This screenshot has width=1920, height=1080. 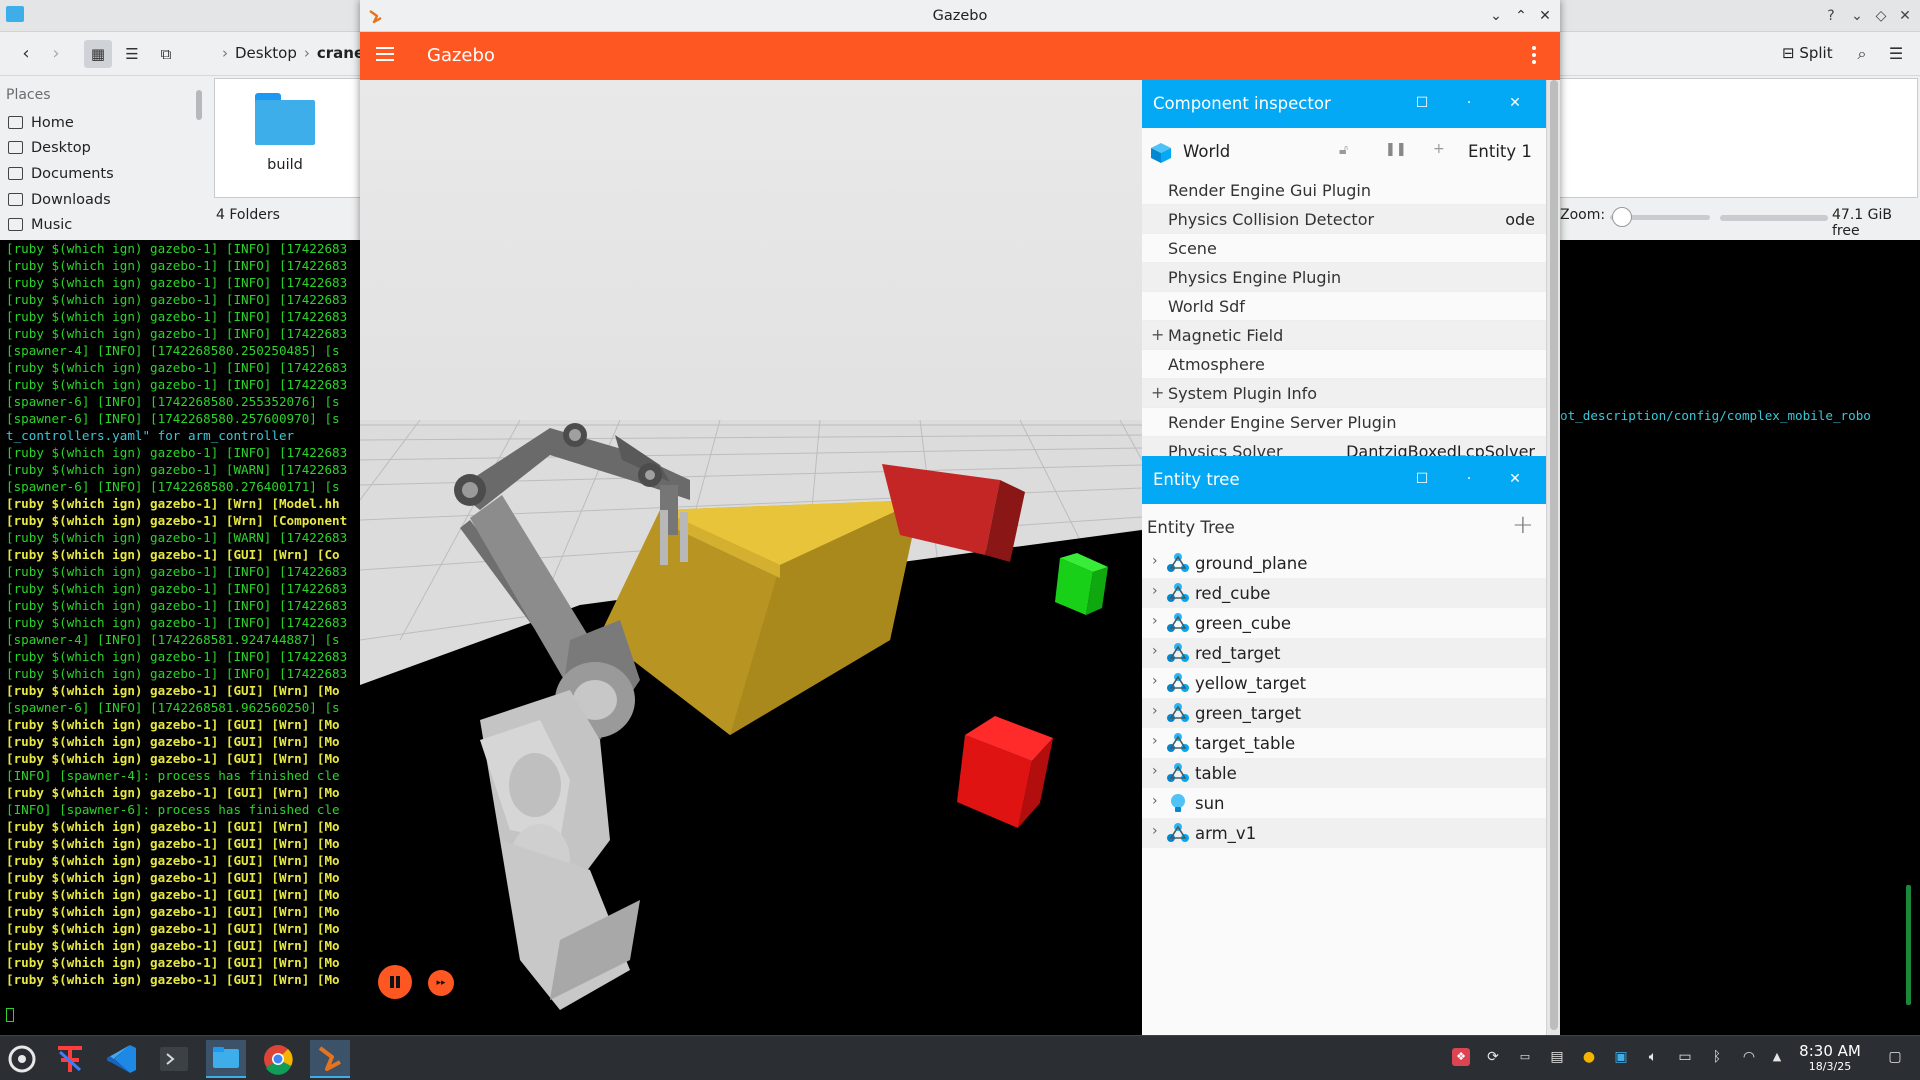 What do you see at coordinates (1777, 1057) in the screenshot?
I see `expand-tray-icon: ▲` at bounding box center [1777, 1057].